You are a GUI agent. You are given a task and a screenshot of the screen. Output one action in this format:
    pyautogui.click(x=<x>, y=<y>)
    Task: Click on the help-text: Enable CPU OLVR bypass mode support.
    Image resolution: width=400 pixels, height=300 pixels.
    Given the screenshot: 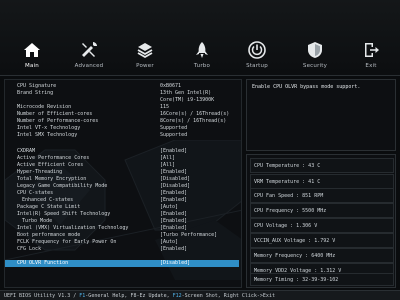 What is the action you would take?
    pyautogui.click(x=306, y=87)
    